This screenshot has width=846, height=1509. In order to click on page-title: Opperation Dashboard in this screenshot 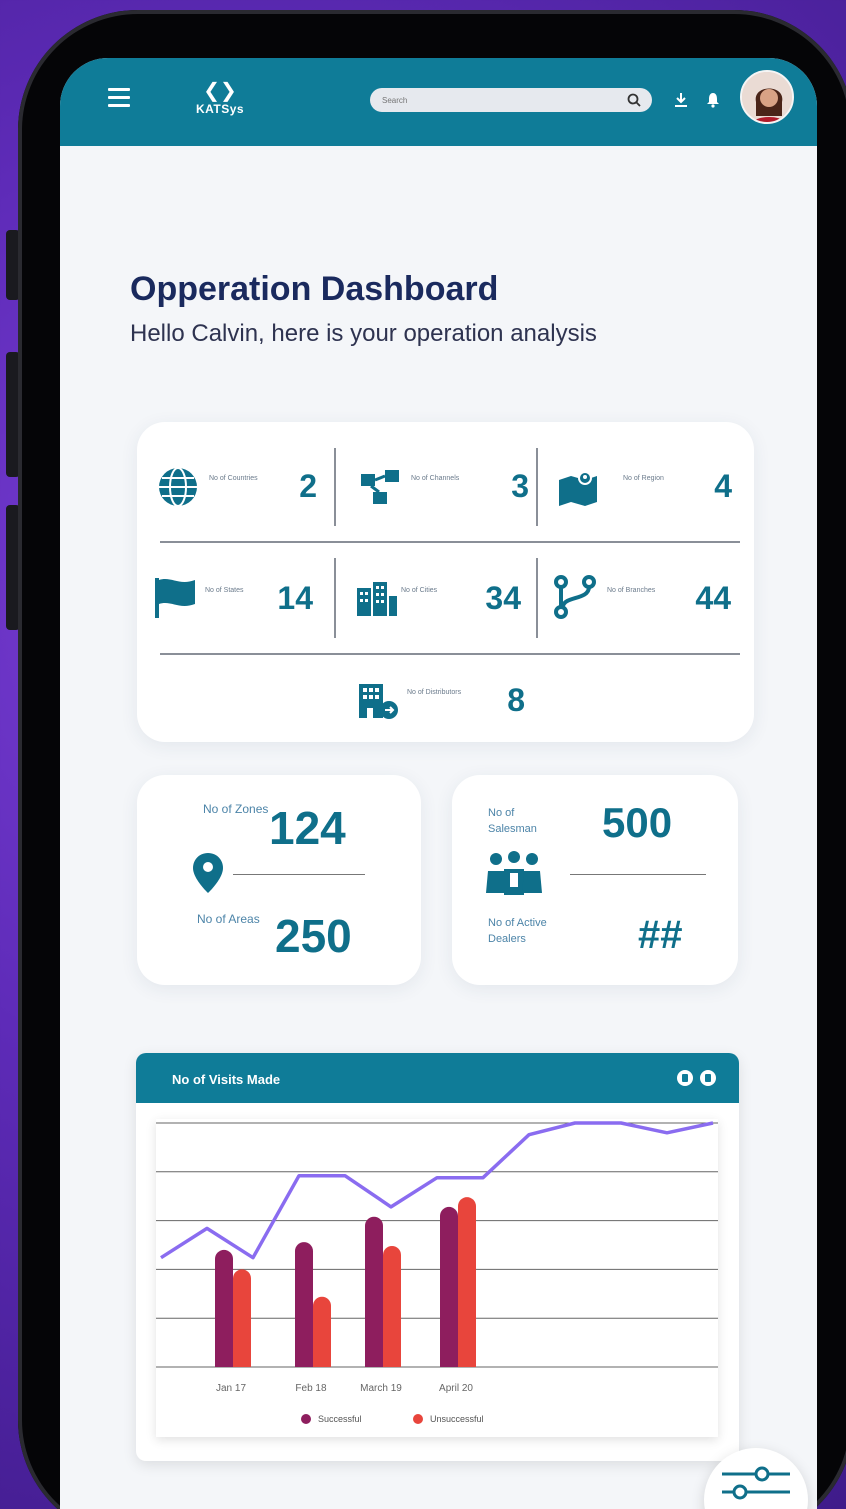, I will do `click(314, 289)`.